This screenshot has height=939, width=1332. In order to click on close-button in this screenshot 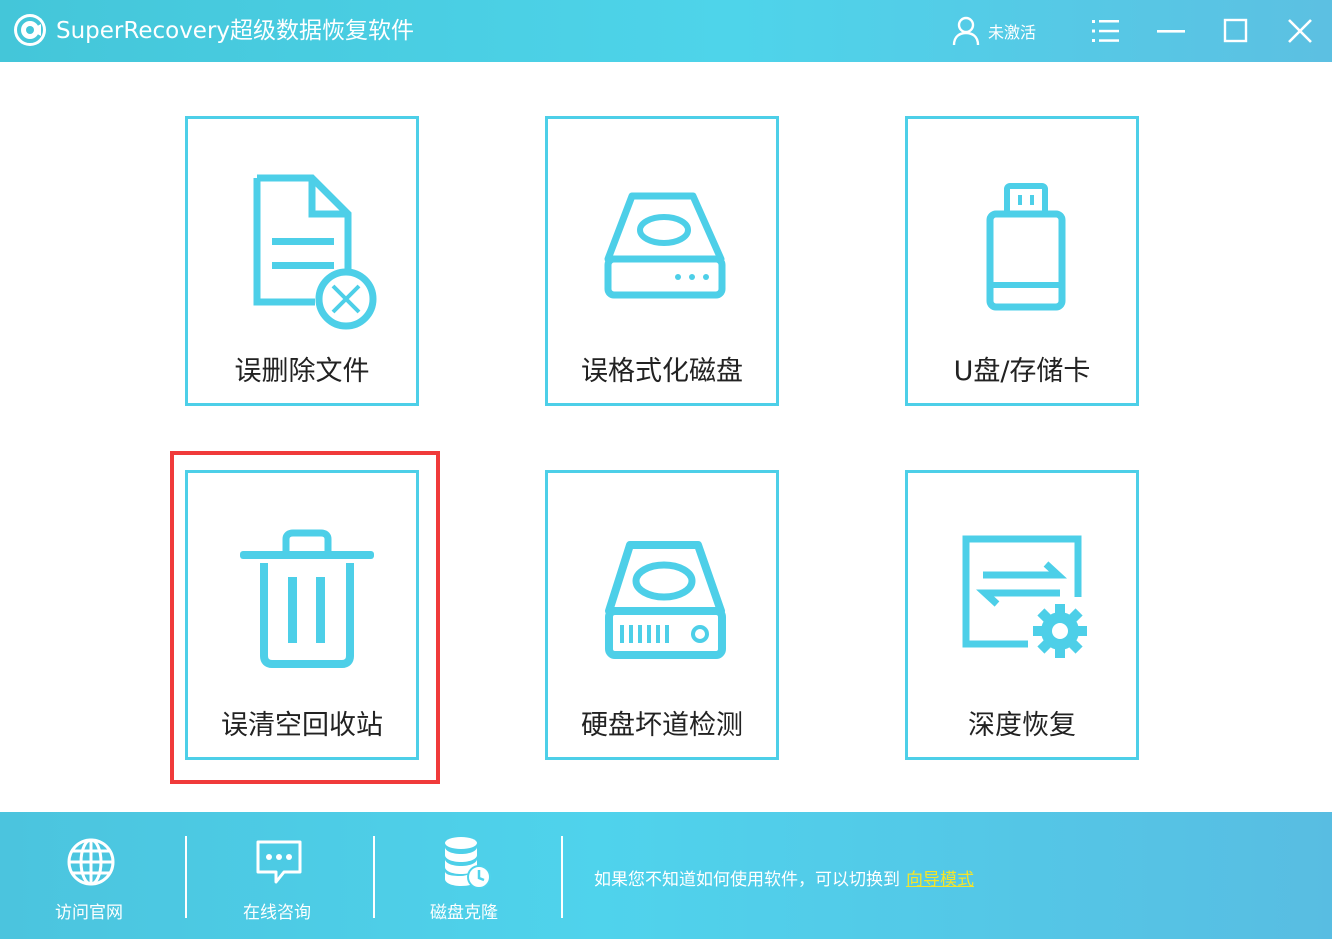, I will do `click(1300, 31)`.